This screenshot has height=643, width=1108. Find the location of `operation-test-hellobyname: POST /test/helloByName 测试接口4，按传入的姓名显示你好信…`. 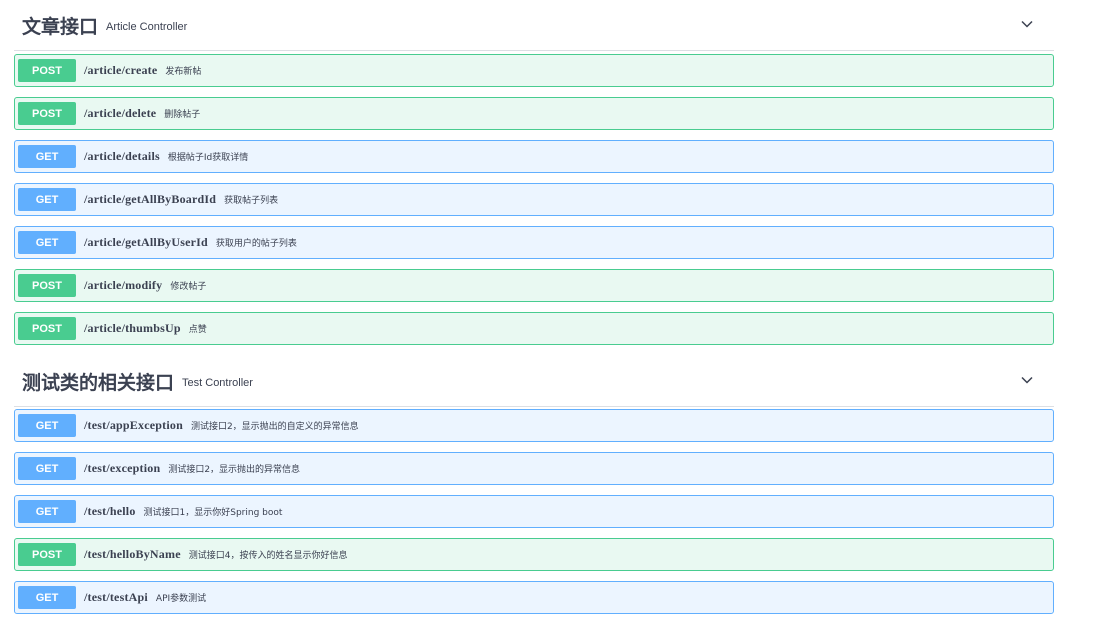

operation-test-hellobyname: POST /test/helloByName 测试接口4，按传入的姓名显示你好信… is located at coordinates (534, 554).